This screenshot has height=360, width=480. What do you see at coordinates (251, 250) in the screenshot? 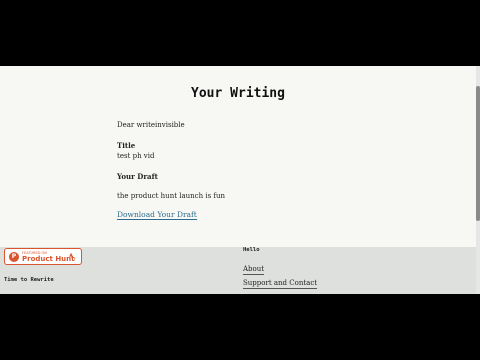
I see `footer-heading: Hello` at bounding box center [251, 250].